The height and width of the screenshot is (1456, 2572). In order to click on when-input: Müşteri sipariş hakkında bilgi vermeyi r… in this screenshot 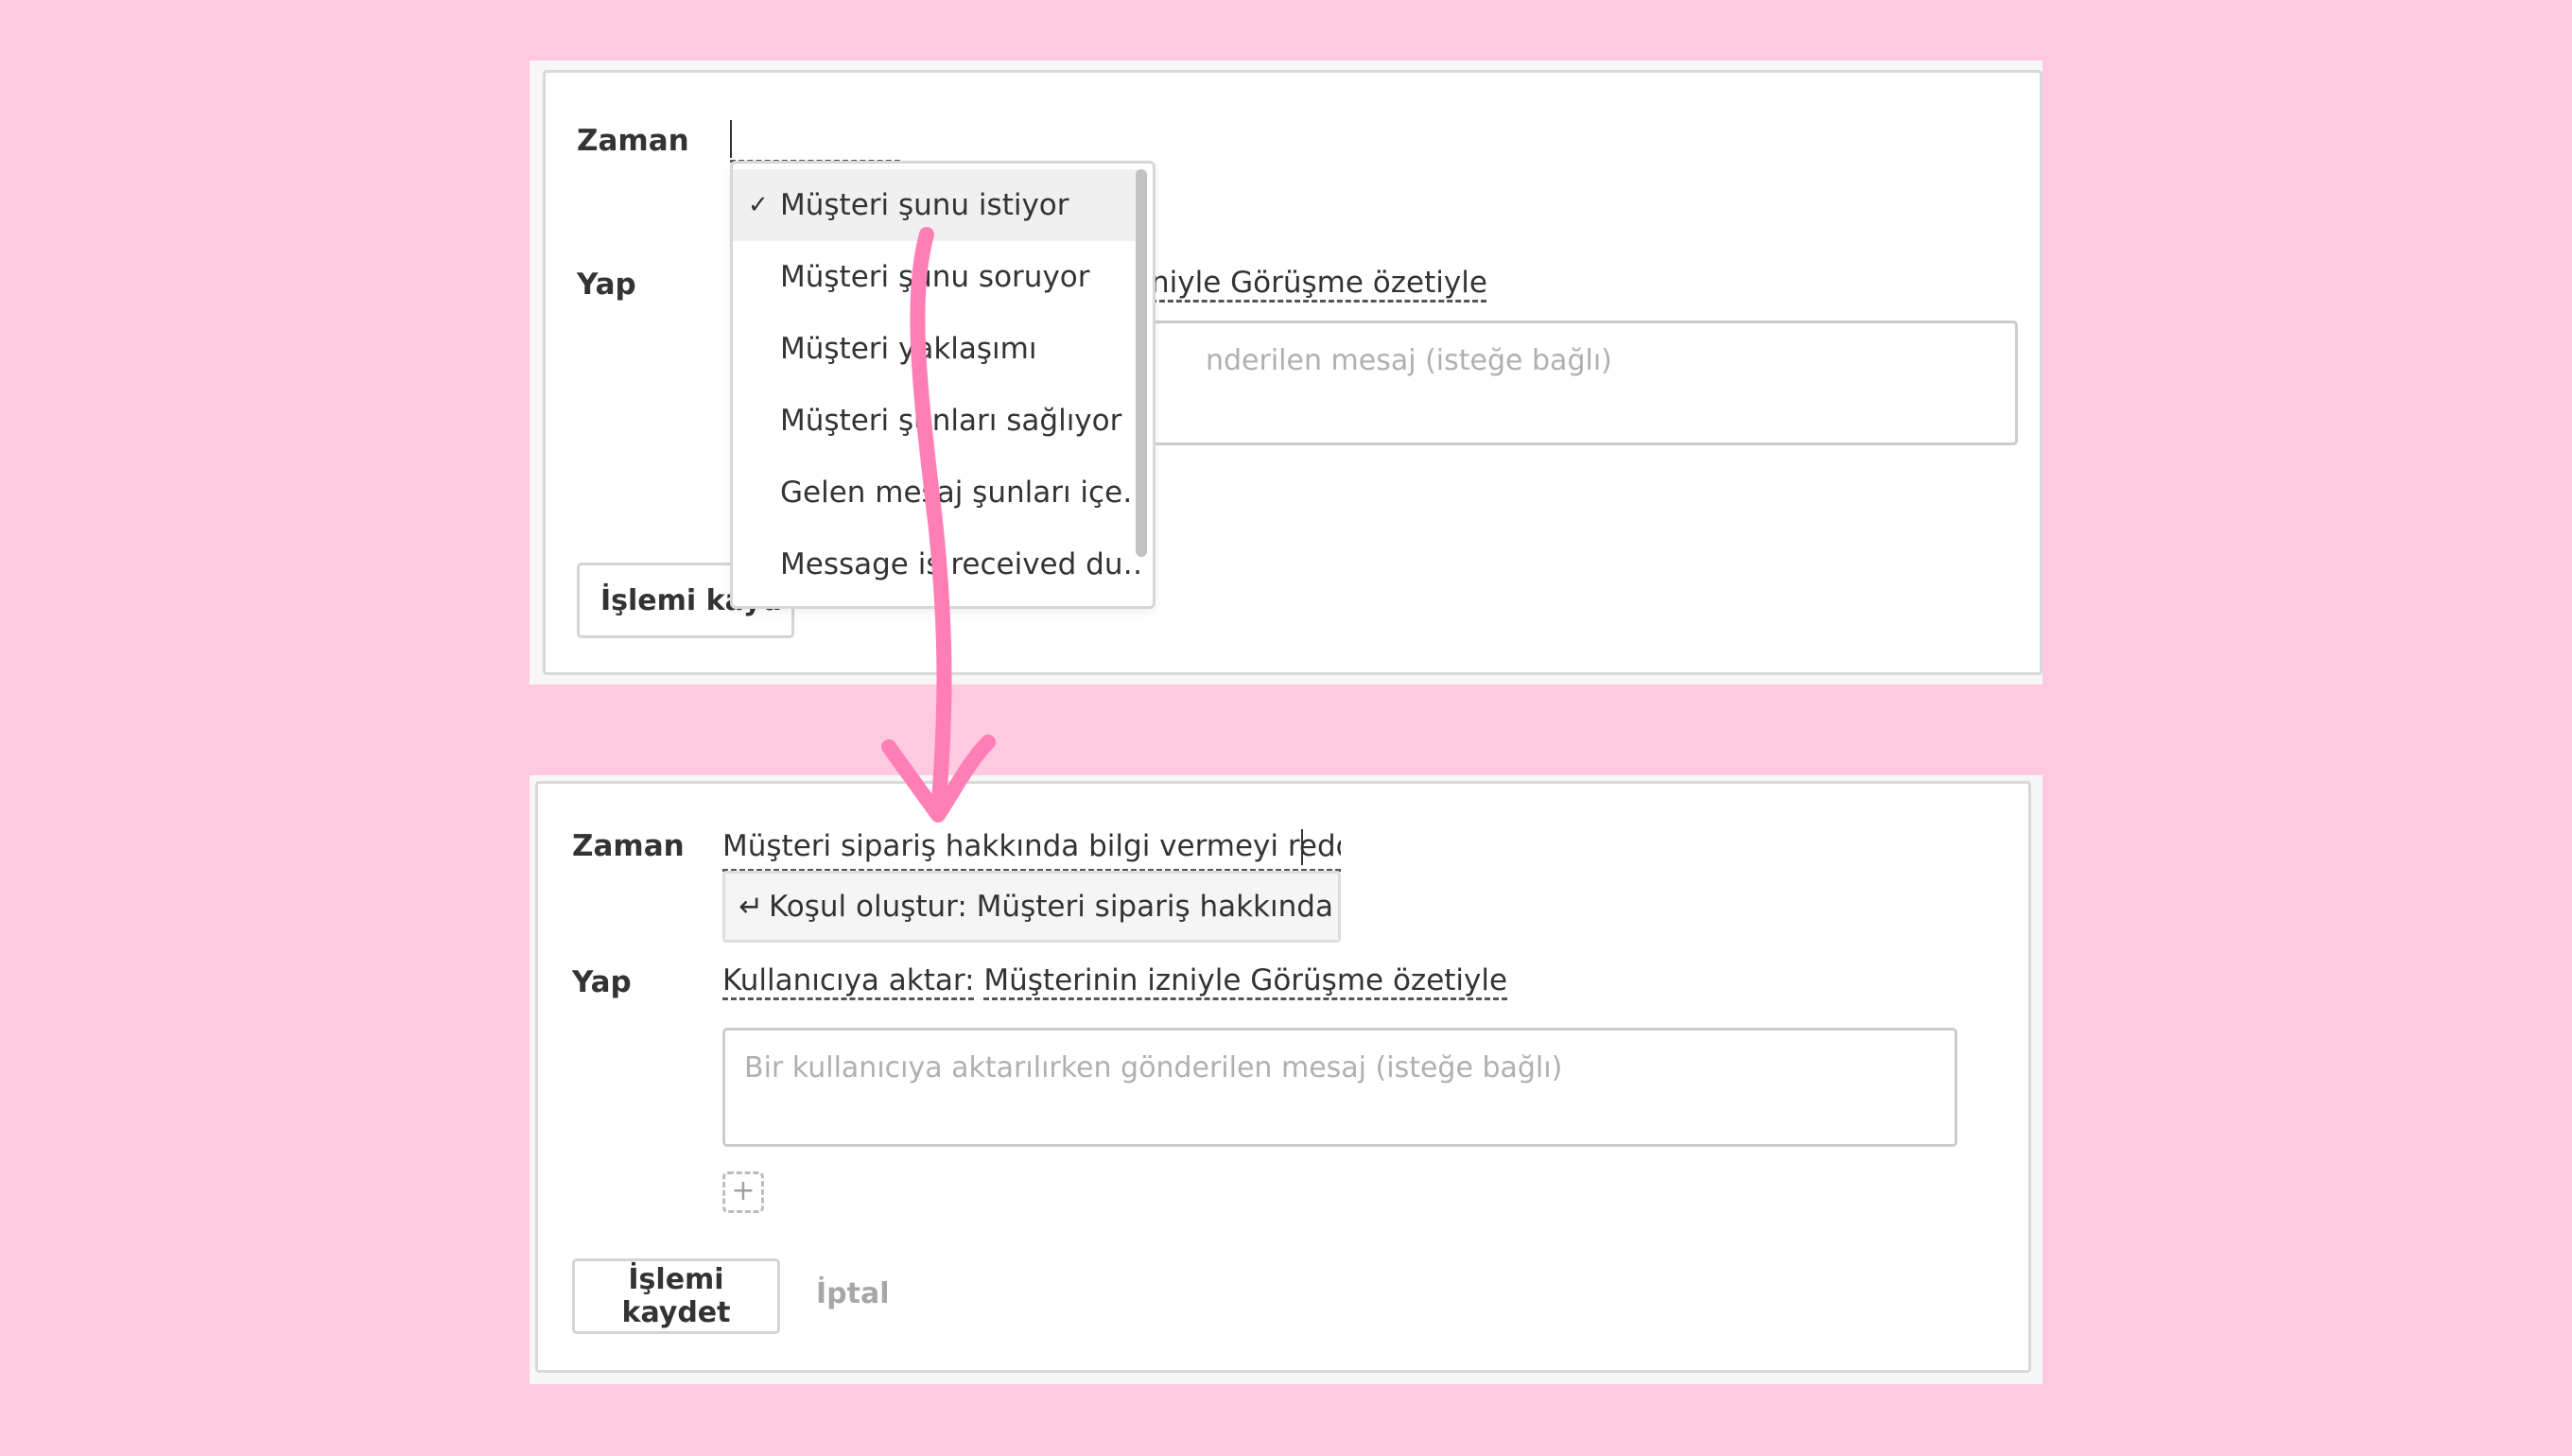, I will do `click(1031, 848)`.